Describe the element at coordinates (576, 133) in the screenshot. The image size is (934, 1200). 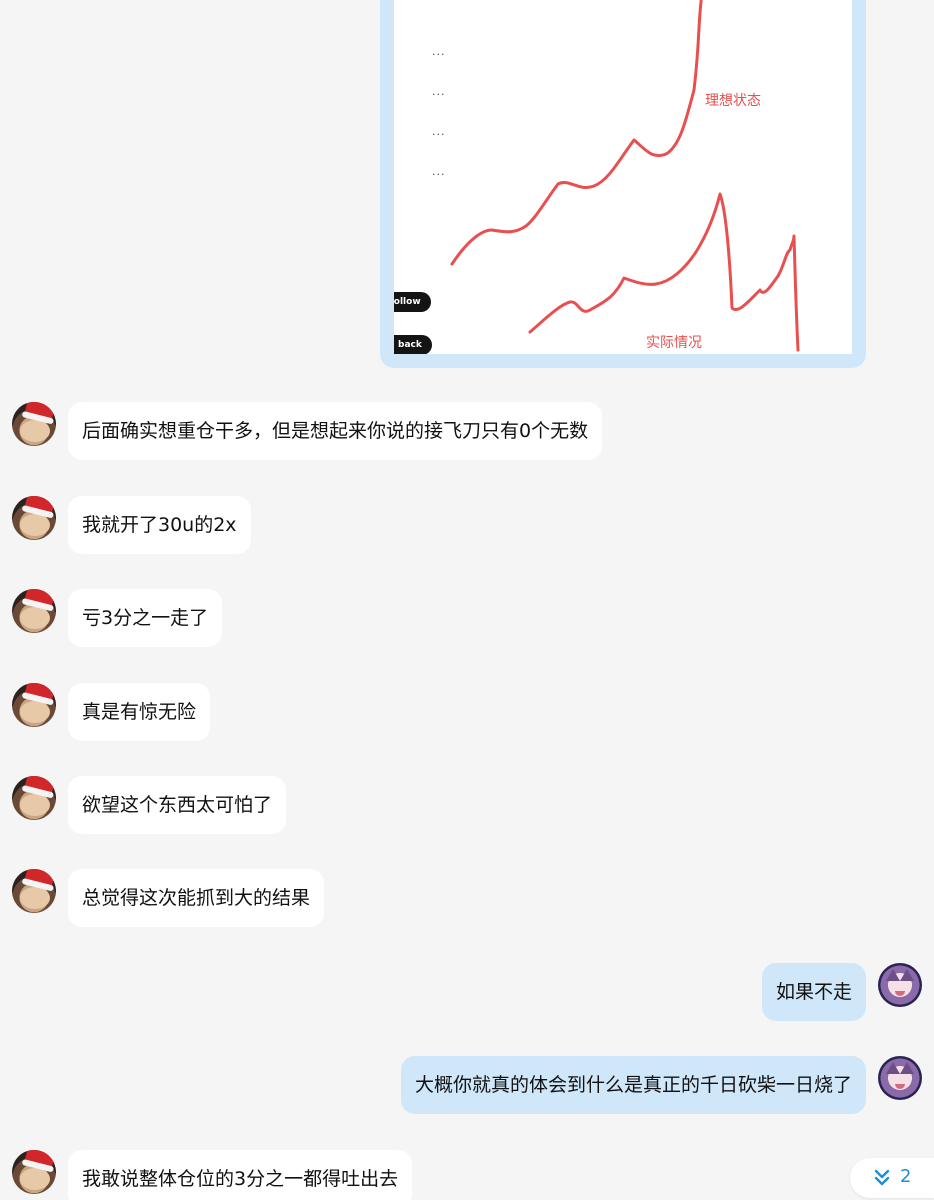
I see `ideal-curve` at that location.